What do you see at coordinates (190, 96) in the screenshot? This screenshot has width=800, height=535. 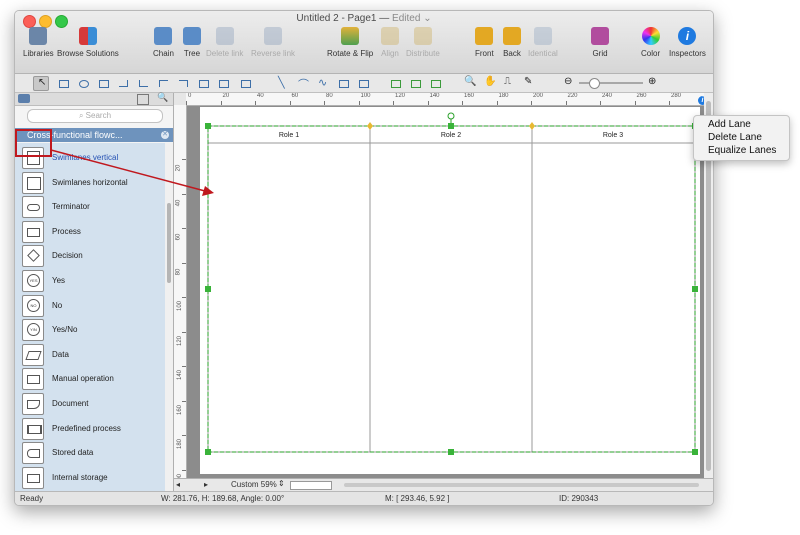 I see `ruler-tick-label: 0` at bounding box center [190, 96].